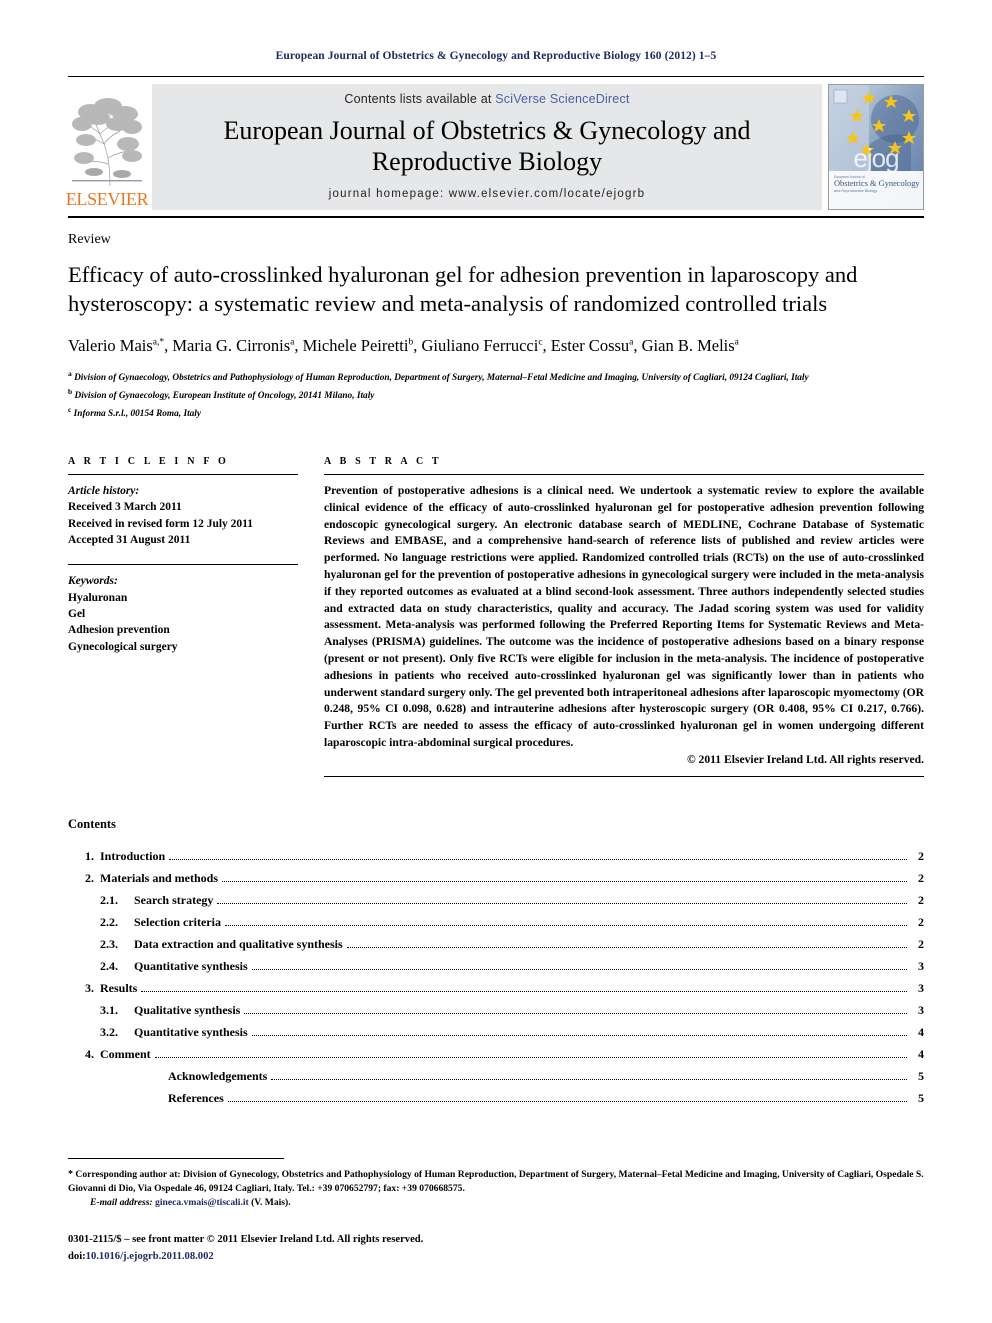 The height and width of the screenshot is (1323, 992). What do you see at coordinates (161, 523) in the screenshot?
I see `article-history-entry: Received in revised form 12 July 2011` at bounding box center [161, 523].